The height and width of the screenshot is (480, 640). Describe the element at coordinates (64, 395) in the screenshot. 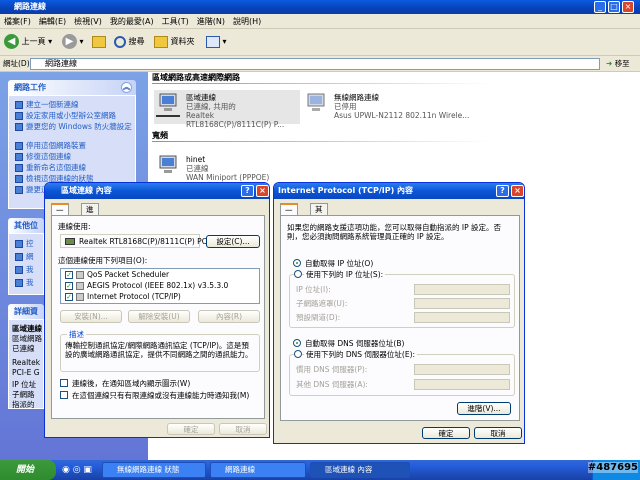

I see `notify-checkbox` at that location.